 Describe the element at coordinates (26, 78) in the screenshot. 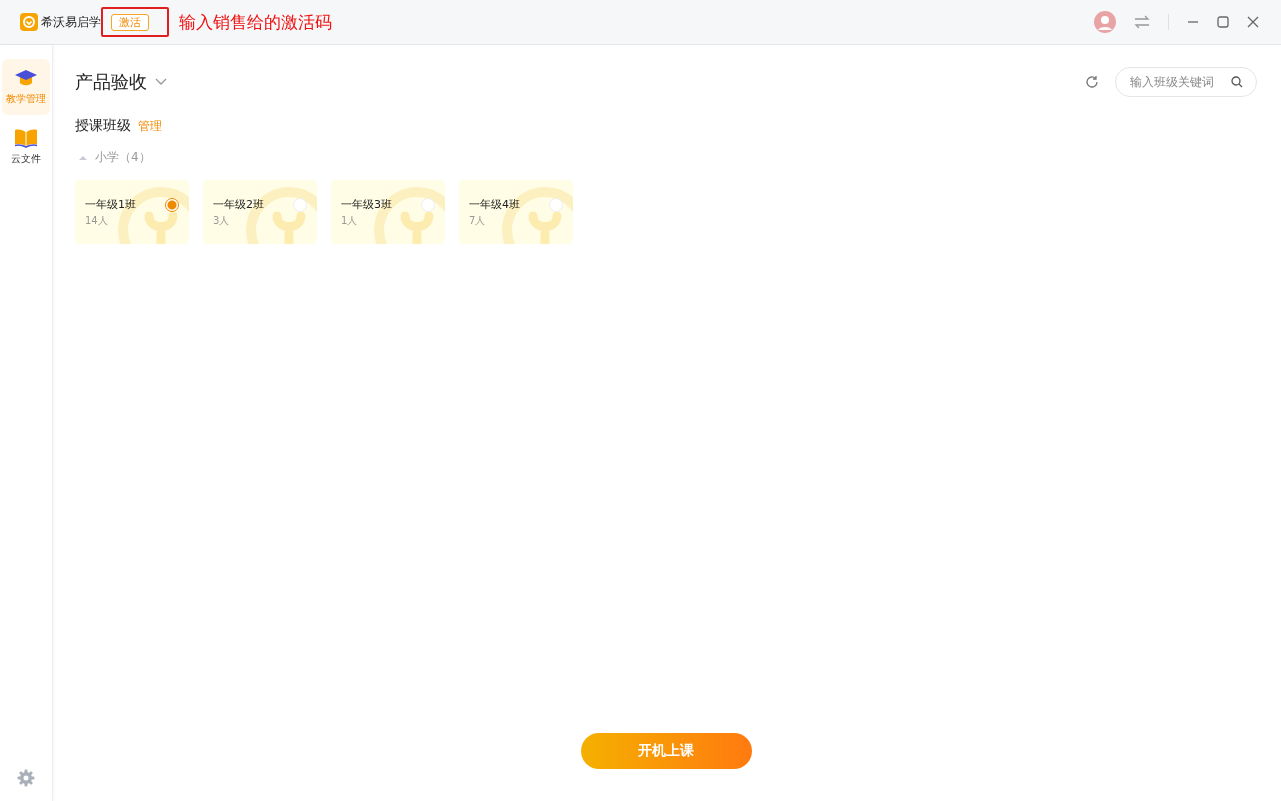

I see `graduation-cap-icon` at that location.